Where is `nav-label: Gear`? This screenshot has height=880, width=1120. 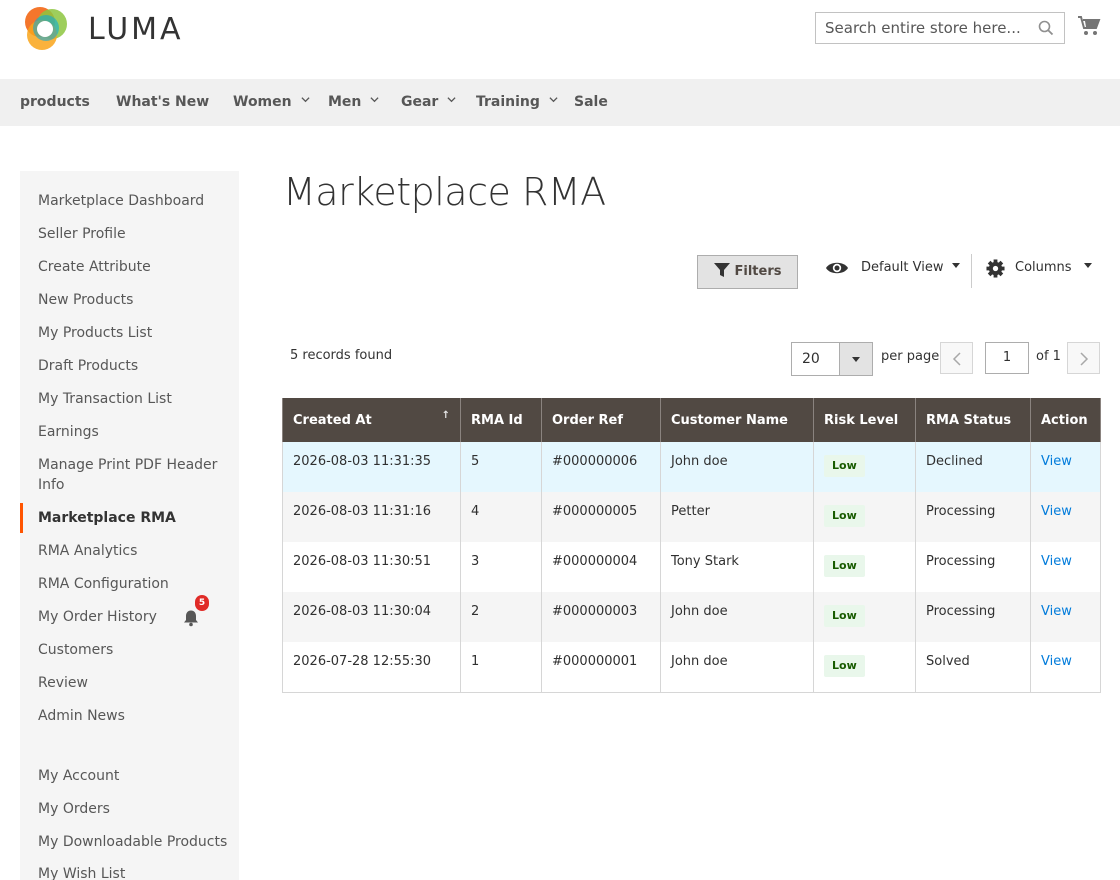
nav-label: Gear is located at coordinates (420, 102).